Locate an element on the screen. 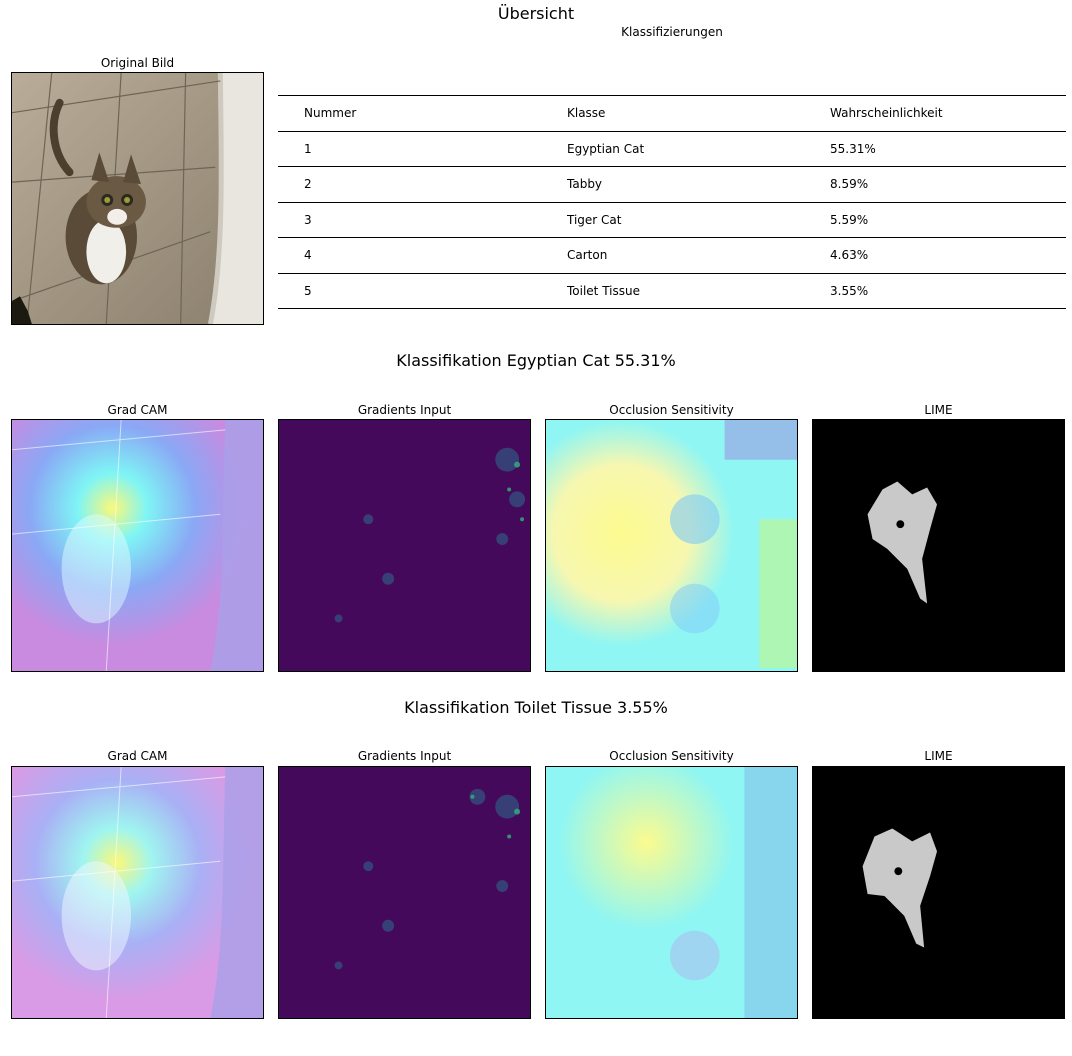  table-row: 2 Tabby 8.59% is located at coordinates (672, 185).